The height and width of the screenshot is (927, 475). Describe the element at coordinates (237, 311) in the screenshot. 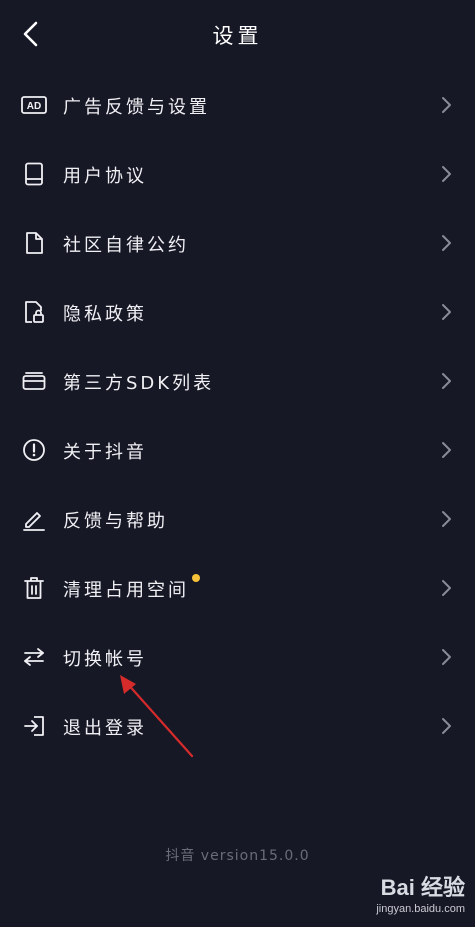

I see `menu-item-privacy-policy: 隐私政策` at that location.